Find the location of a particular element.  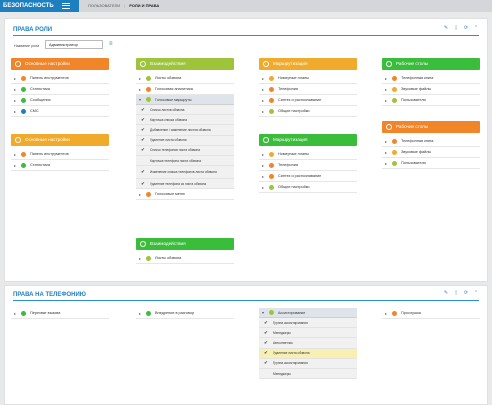

permission-row: ✔ Автоответчик is located at coordinates (308, 343).